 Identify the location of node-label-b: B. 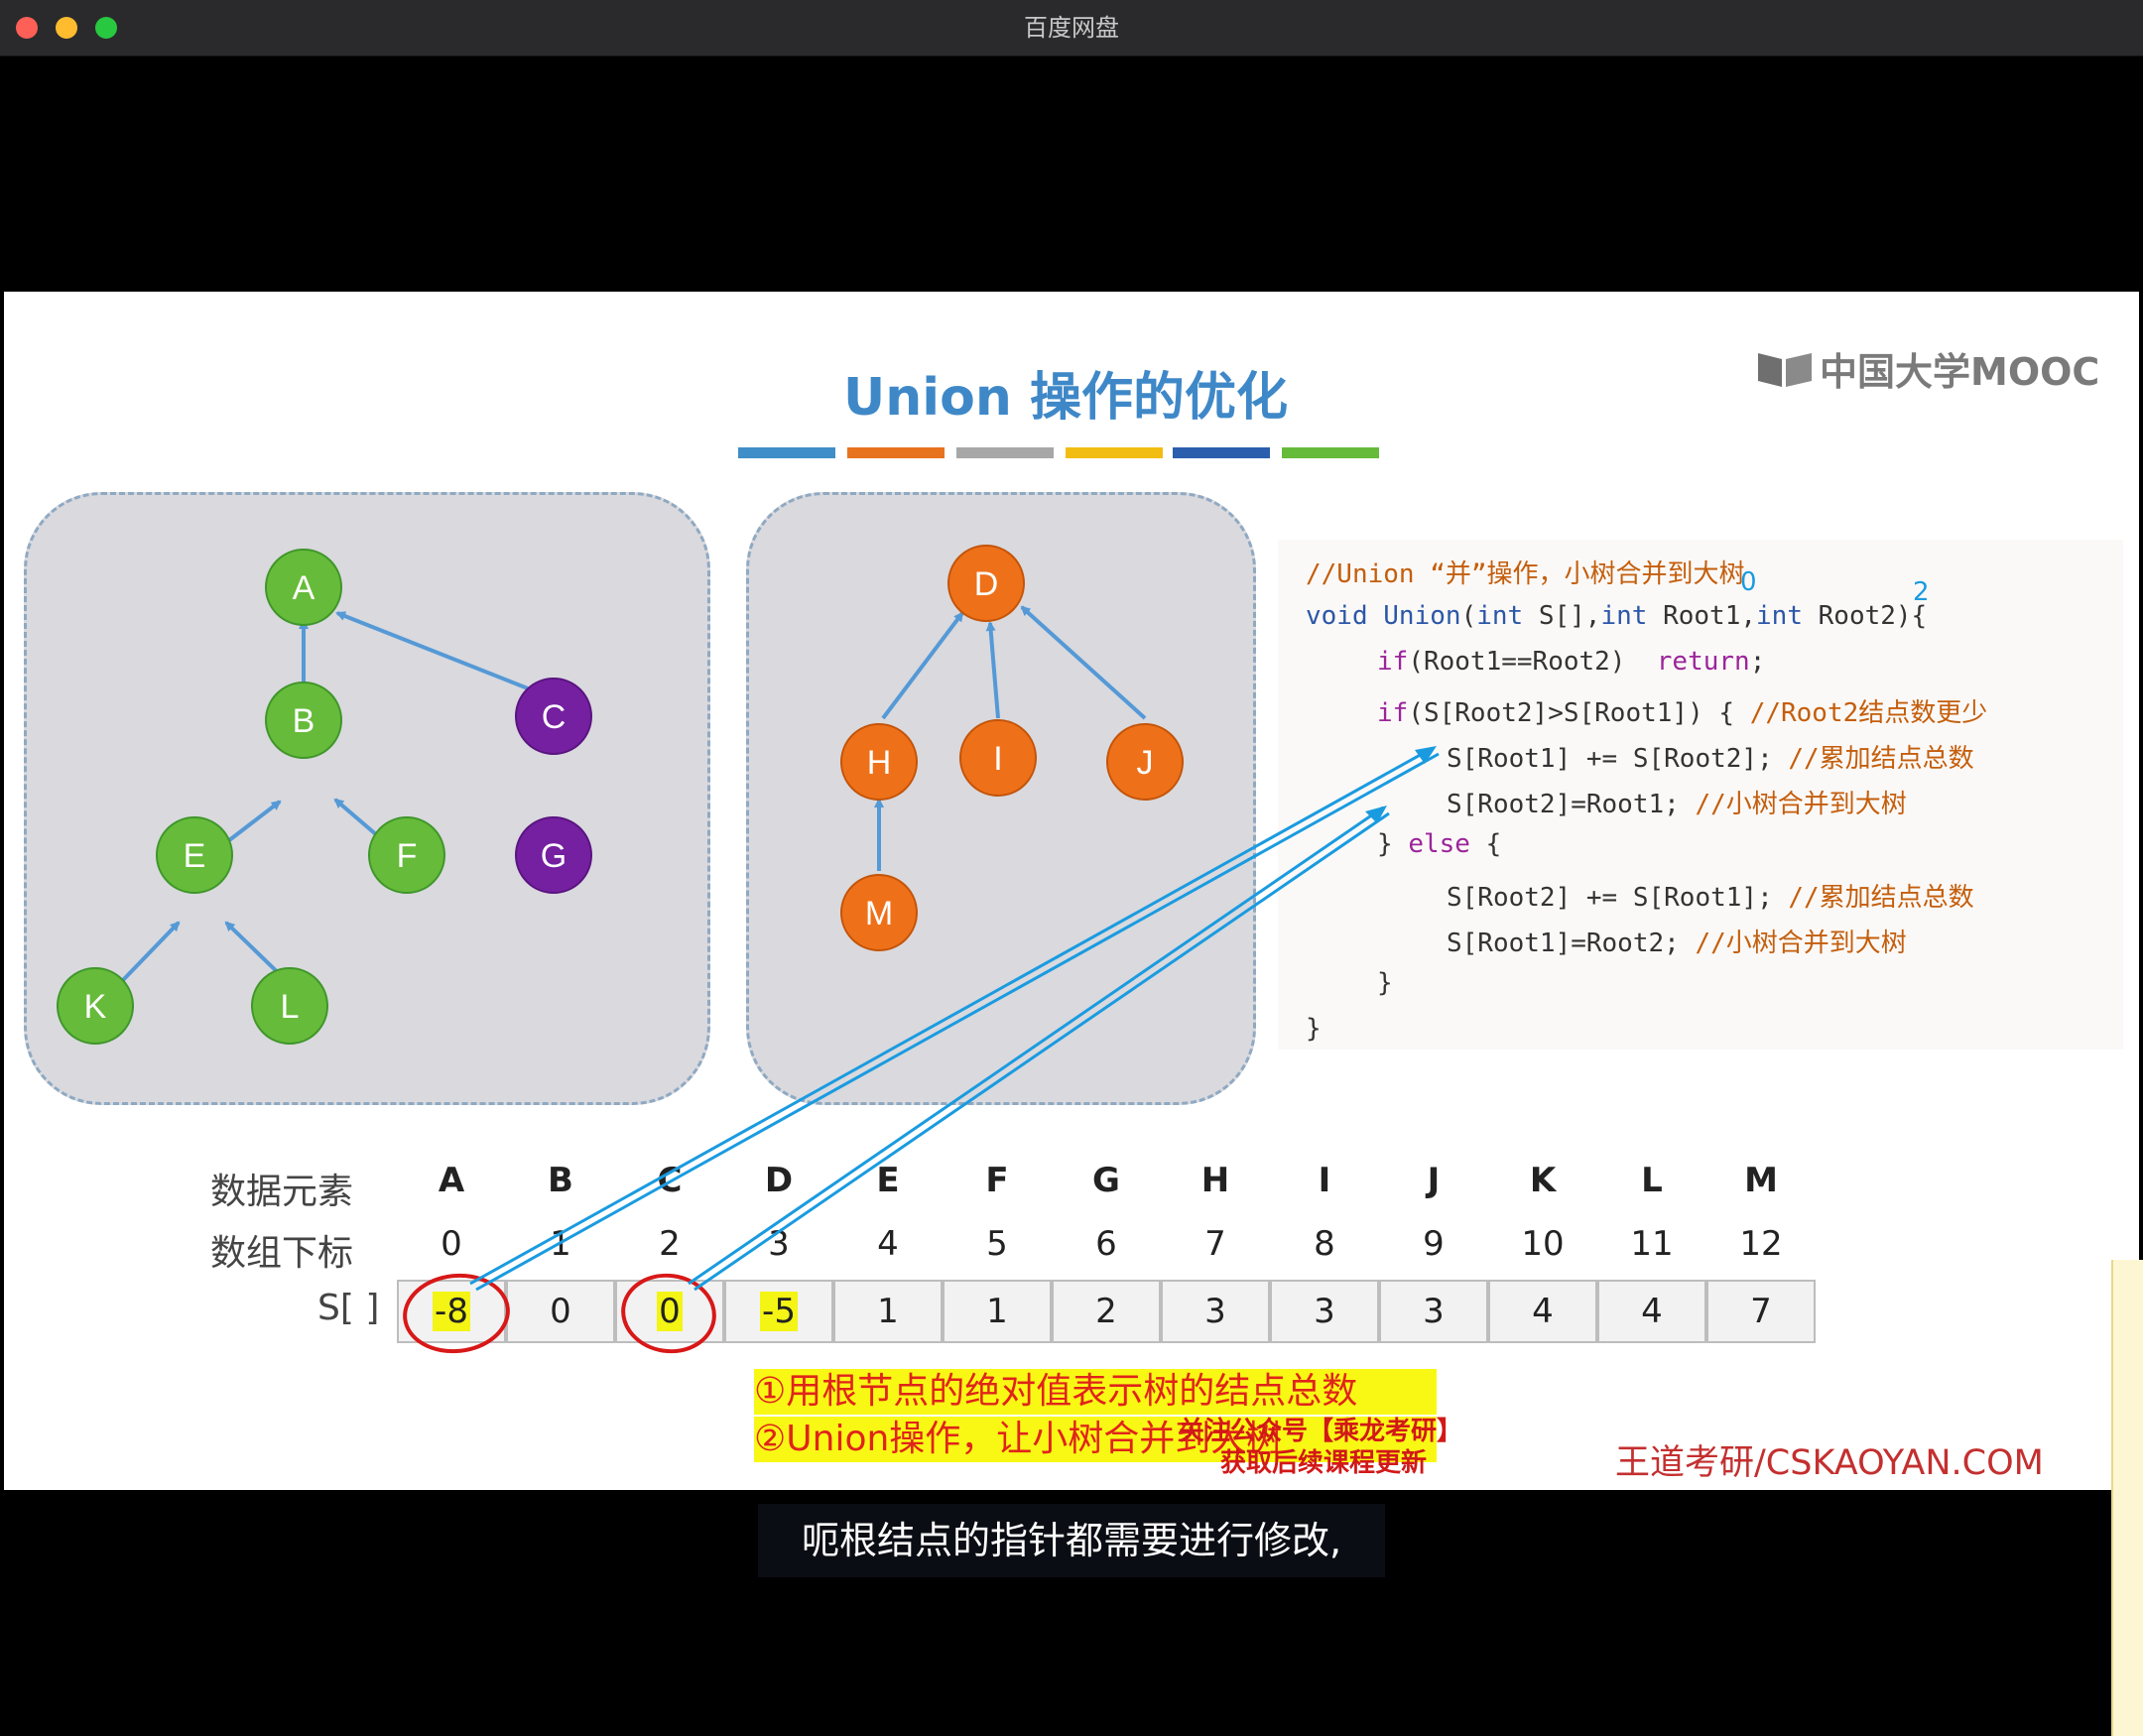
(304, 721).